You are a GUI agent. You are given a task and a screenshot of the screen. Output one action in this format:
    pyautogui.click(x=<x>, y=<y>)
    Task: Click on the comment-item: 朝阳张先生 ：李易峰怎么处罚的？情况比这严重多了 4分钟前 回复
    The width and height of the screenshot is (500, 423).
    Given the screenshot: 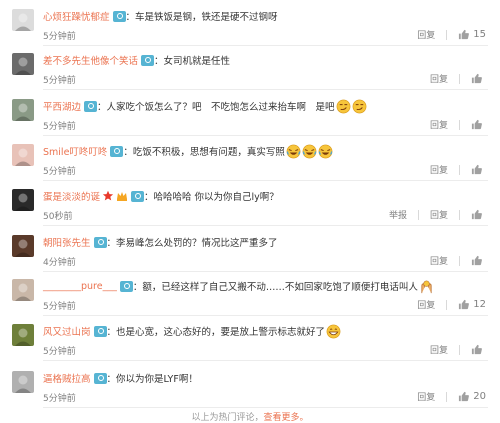 What is the action you would take?
    pyautogui.click(x=250, y=249)
    